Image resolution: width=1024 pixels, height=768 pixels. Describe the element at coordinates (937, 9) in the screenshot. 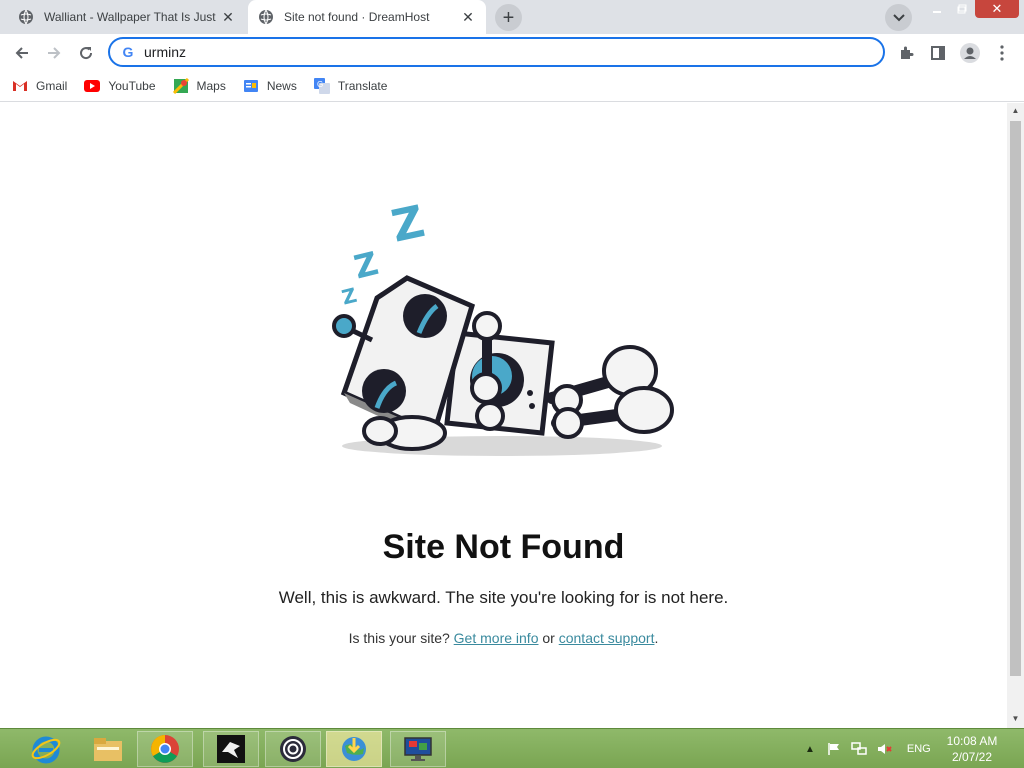

I see `minimize-button` at that location.